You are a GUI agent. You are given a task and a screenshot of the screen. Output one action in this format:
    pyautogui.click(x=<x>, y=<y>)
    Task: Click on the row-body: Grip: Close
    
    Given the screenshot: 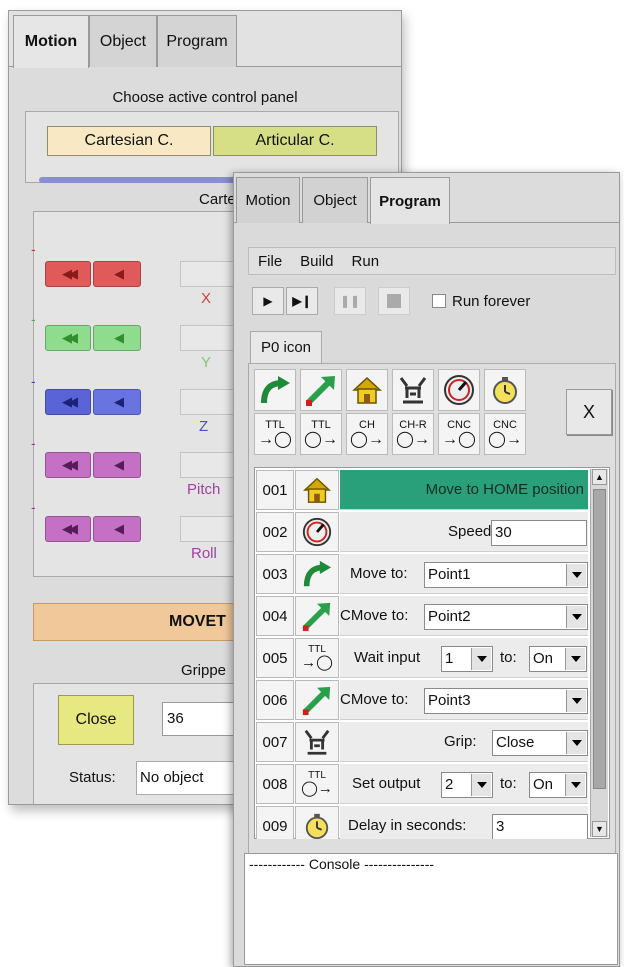 What is the action you would take?
    pyautogui.click(x=464, y=742)
    